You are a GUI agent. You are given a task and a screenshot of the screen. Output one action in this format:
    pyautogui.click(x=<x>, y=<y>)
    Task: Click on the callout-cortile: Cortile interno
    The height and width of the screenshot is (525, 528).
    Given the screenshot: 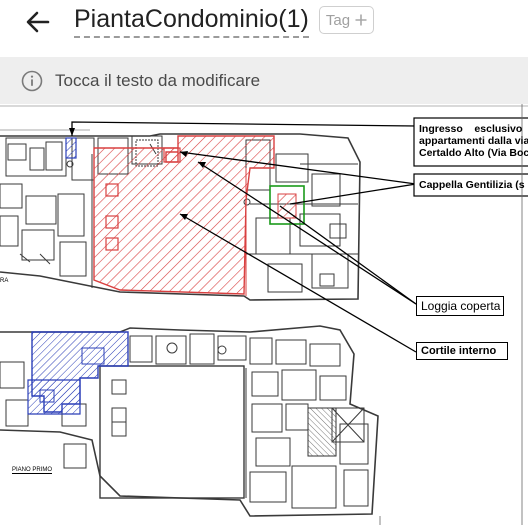 What is the action you would take?
    pyautogui.click(x=462, y=351)
    